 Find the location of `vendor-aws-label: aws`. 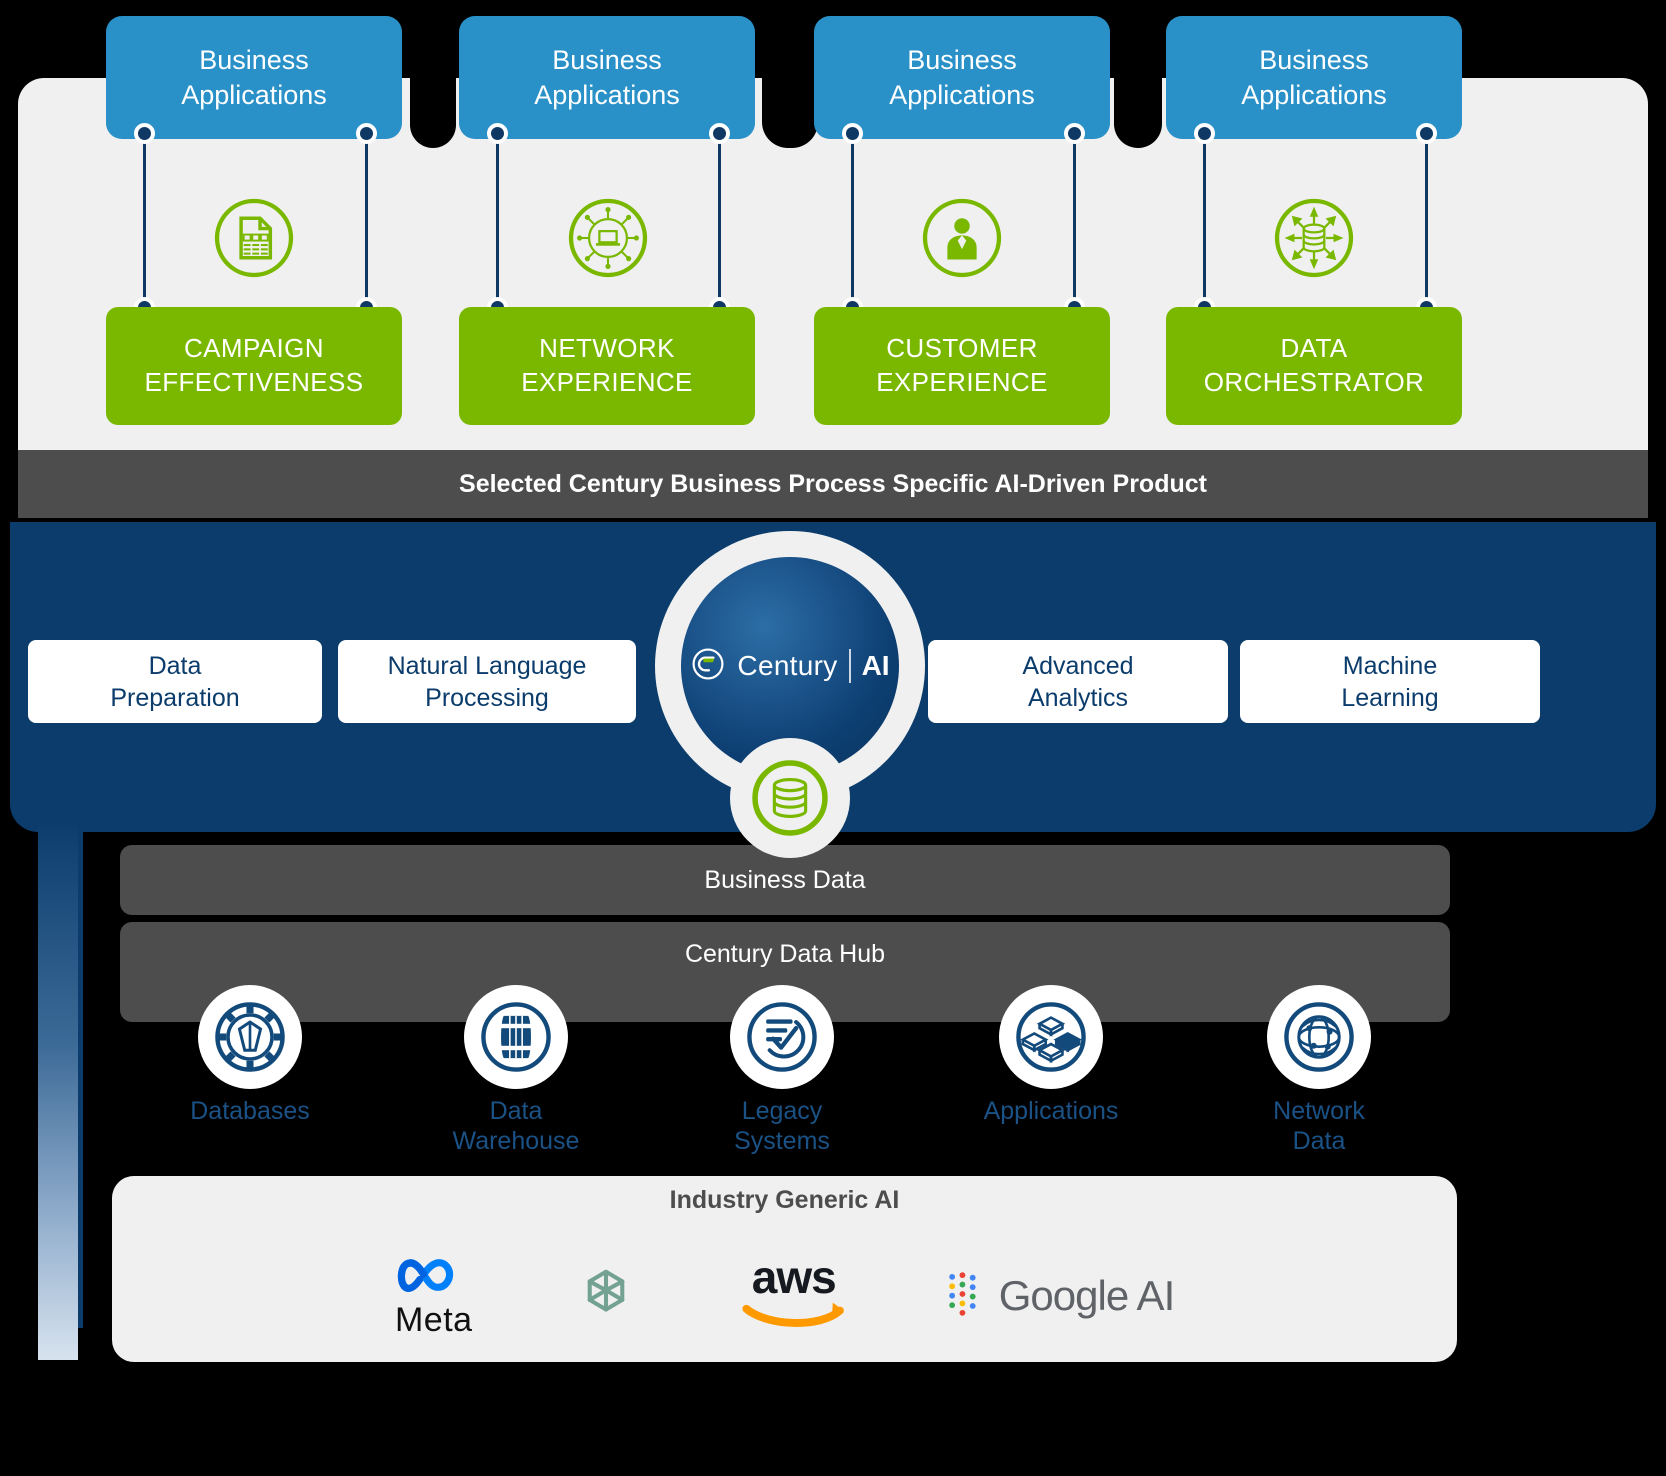

vendor-aws-label: aws is located at coordinates (794, 1276).